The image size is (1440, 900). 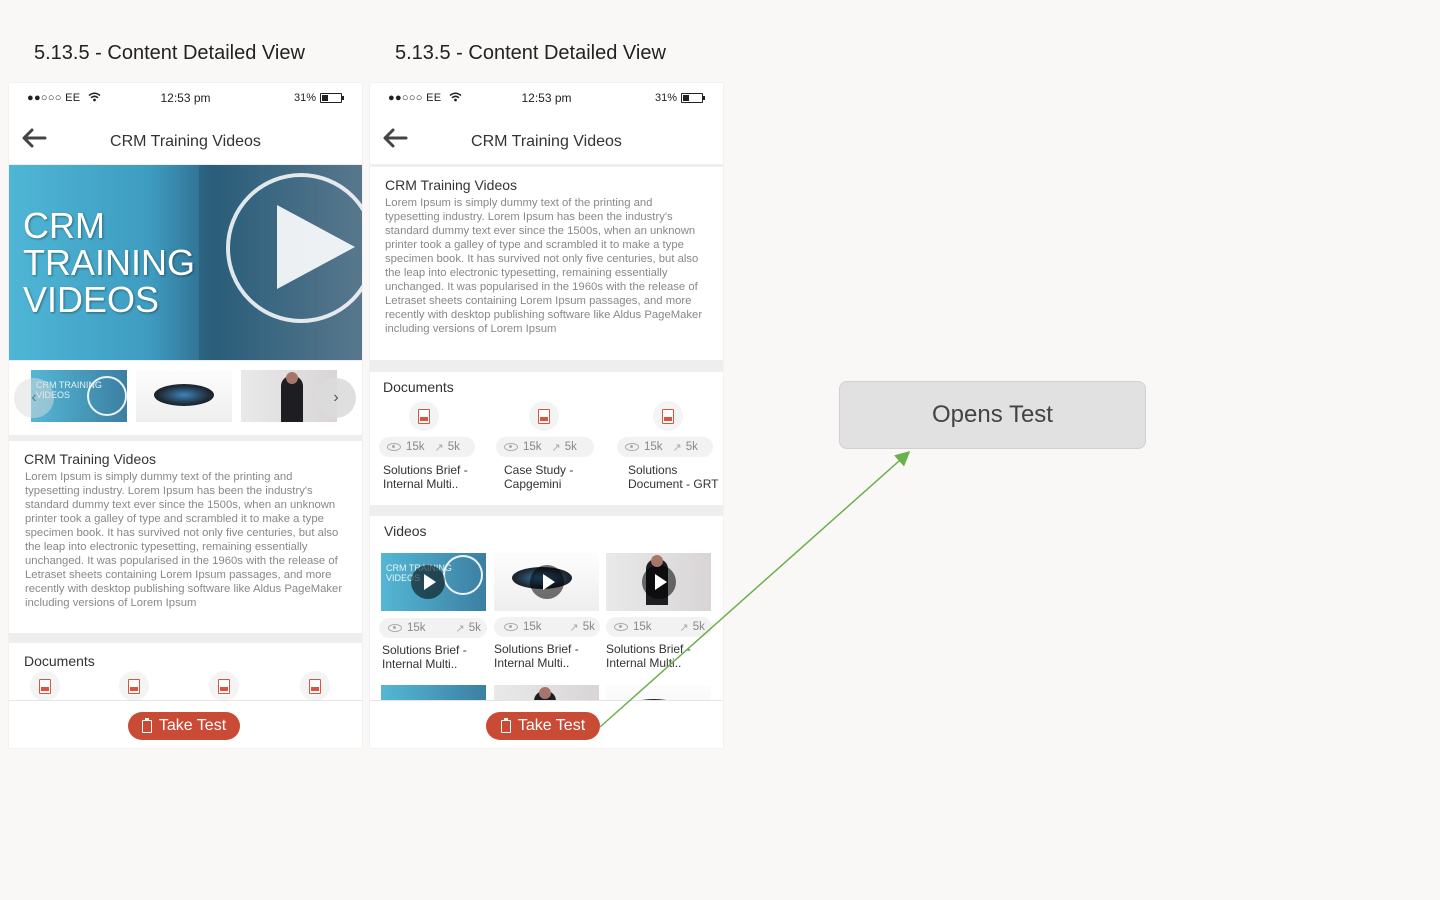 I want to click on carousel-next-button: ›, so click(x=336, y=398).